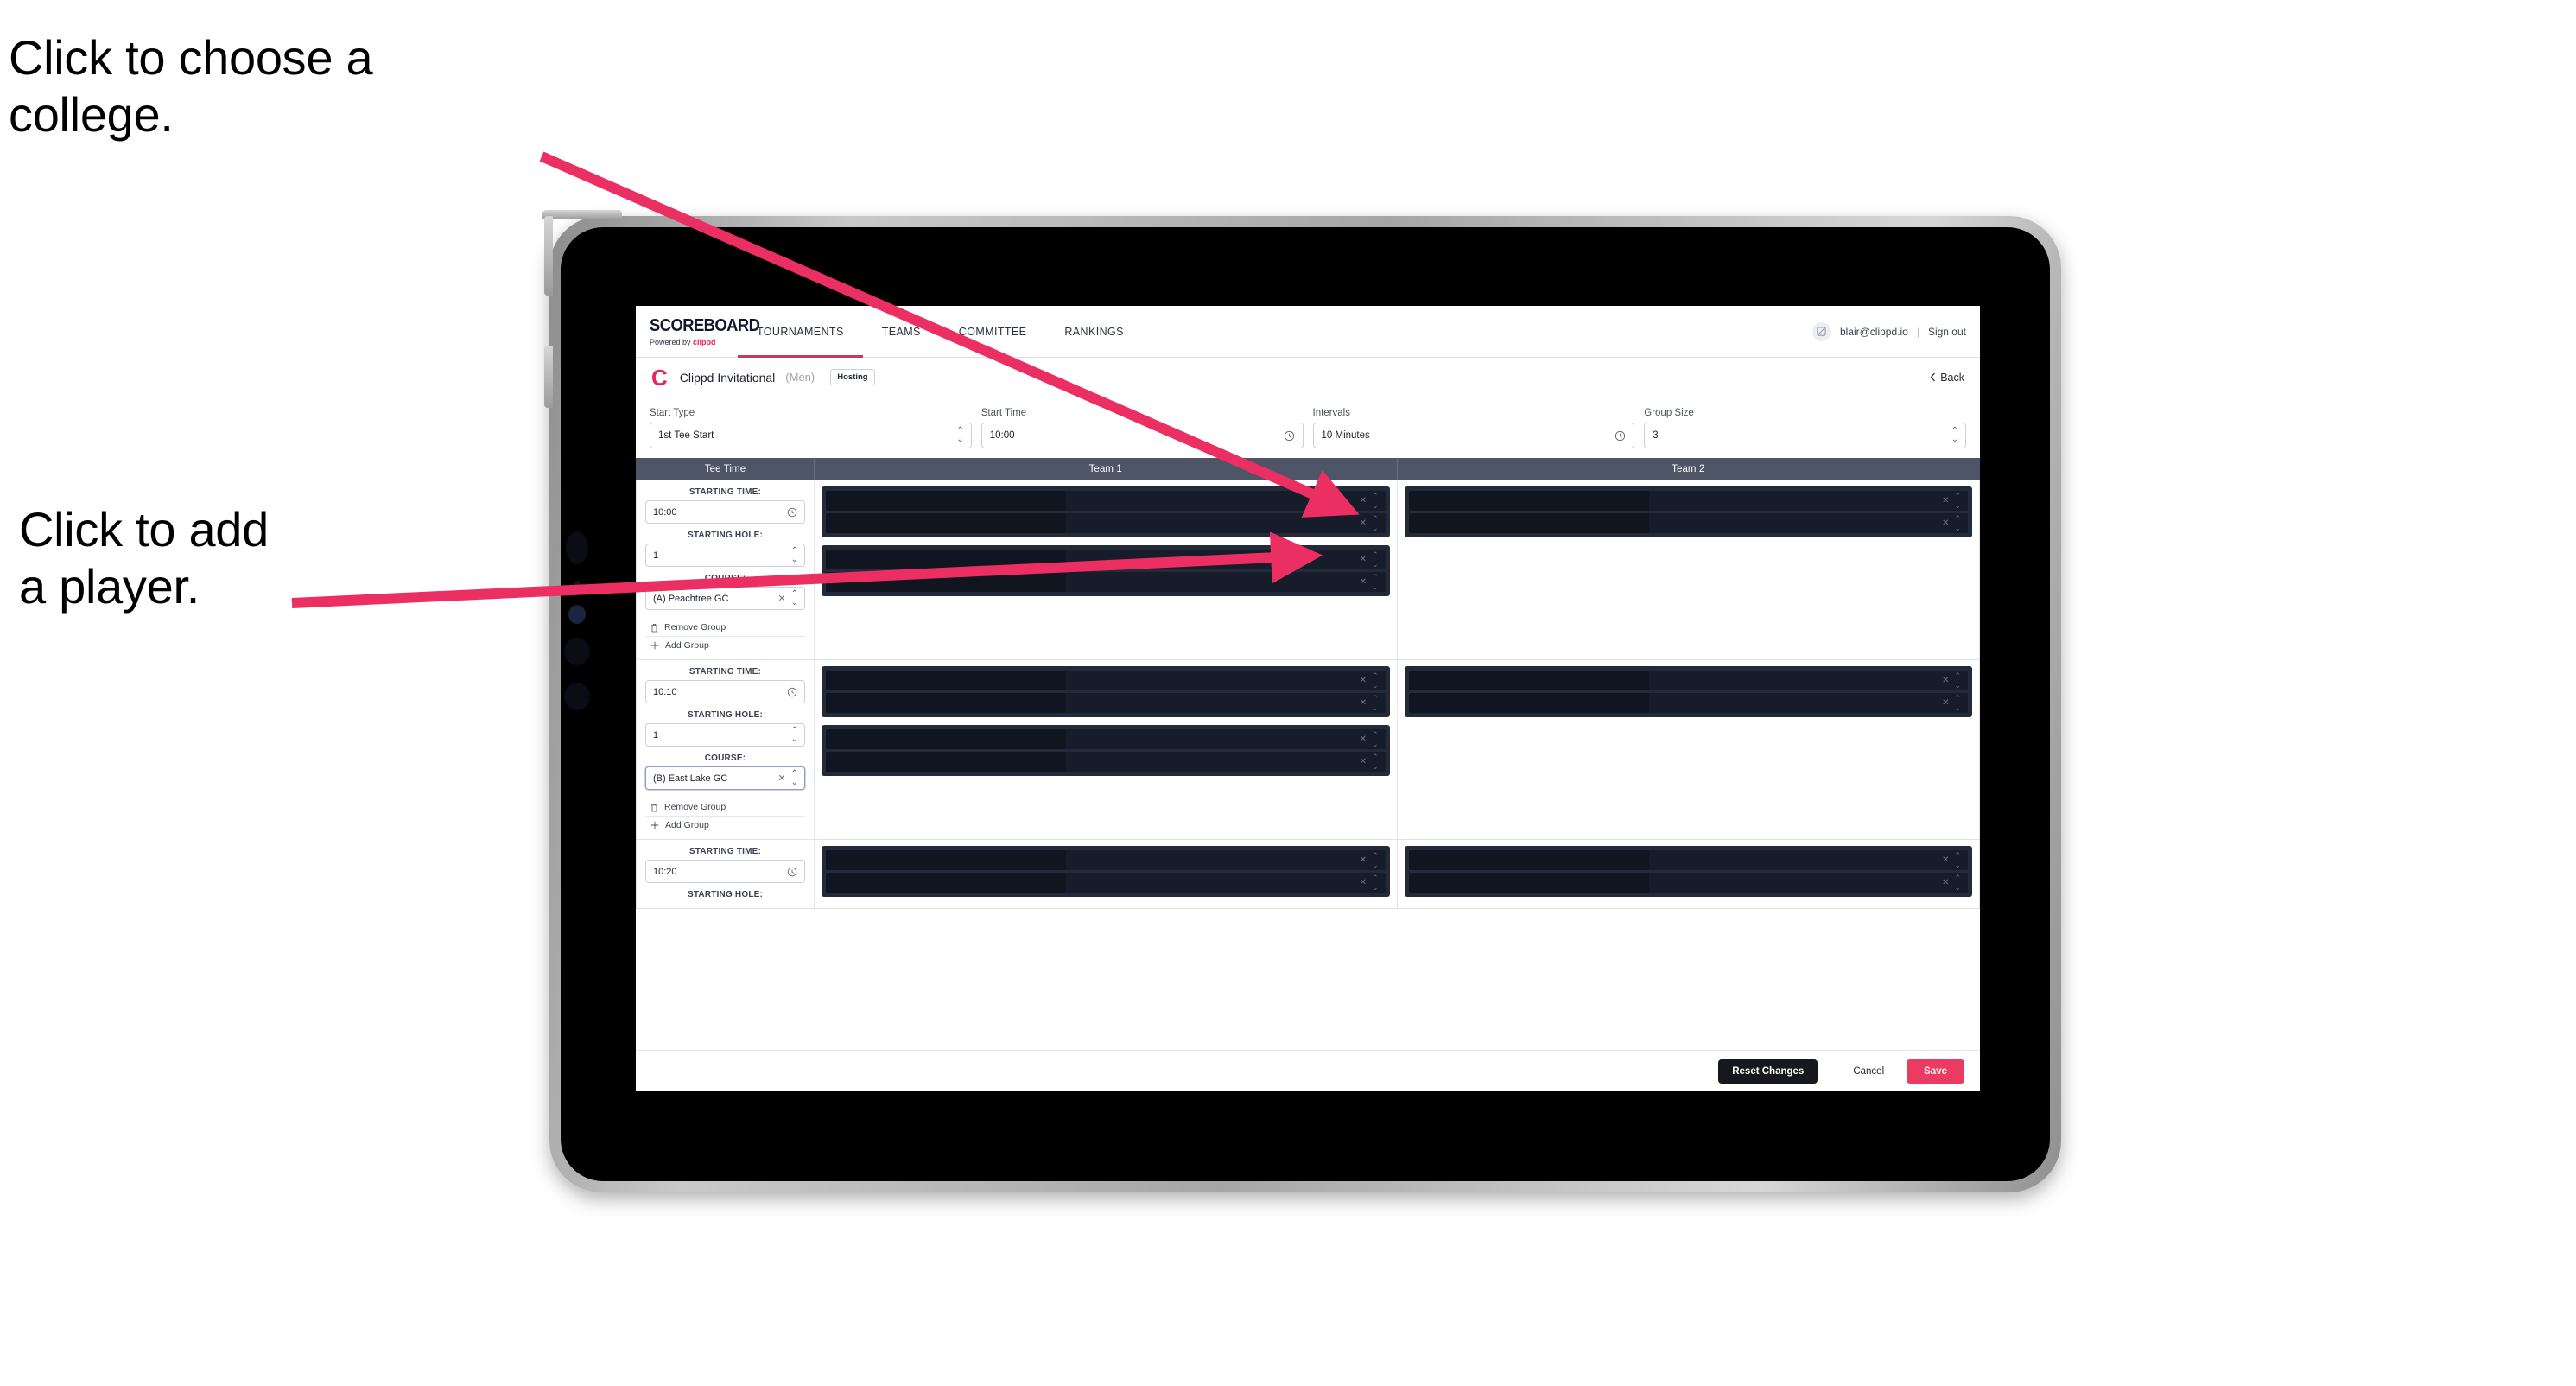  Describe the element at coordinates (725, 871) in the screenshot. I see `starting-time-input: 10:20` at that location.